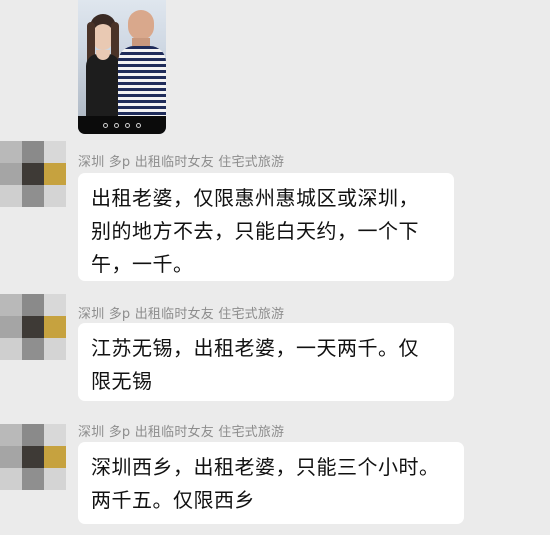  Describe the element at coordinates (255, 348) in the screenshot. I see `message-line: 江苏无锡，出租老婆，一天两千。仅` at that location.